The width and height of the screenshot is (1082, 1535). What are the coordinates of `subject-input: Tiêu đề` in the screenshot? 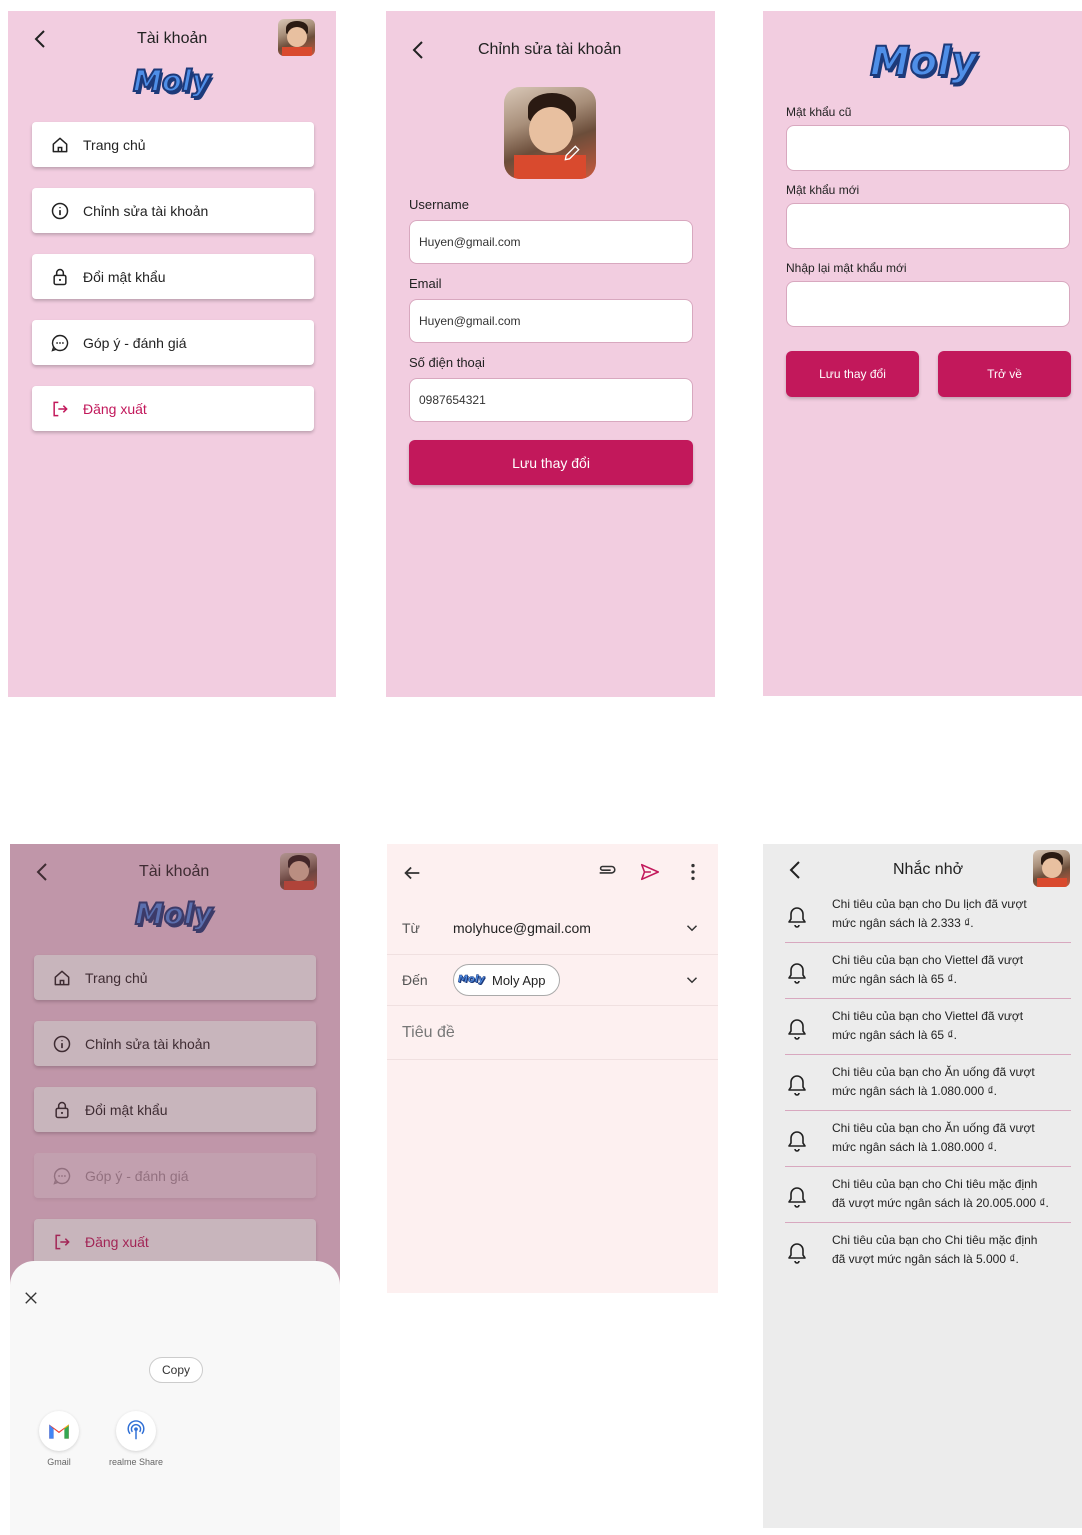 It's located at (428, 1033).